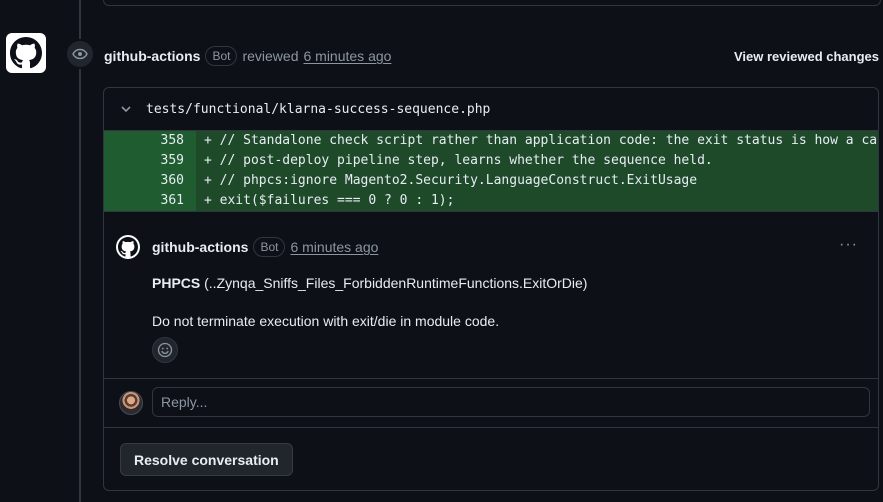 The width and height of the screenshot is (883, 502). I want to click on comment-time-link: 6 minutes ago, so click(334, 247).